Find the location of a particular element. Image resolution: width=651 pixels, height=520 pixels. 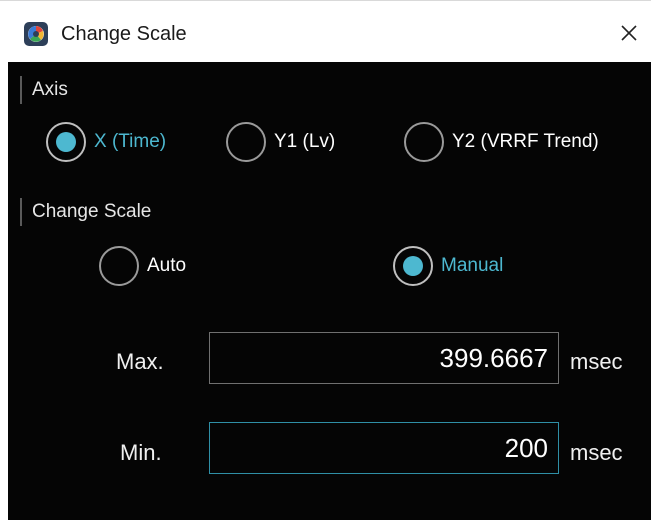

close-button is located at coordinates (629, 33).